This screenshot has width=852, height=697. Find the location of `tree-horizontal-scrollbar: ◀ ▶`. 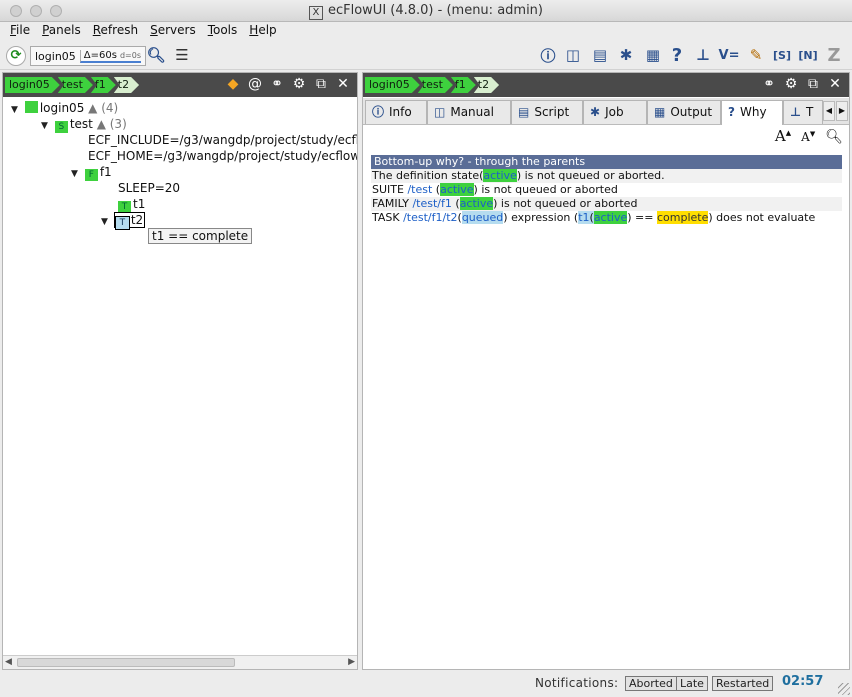

tree-horizontal-scrollbar: ◀ ▶ is located at coordinates (180, 662).